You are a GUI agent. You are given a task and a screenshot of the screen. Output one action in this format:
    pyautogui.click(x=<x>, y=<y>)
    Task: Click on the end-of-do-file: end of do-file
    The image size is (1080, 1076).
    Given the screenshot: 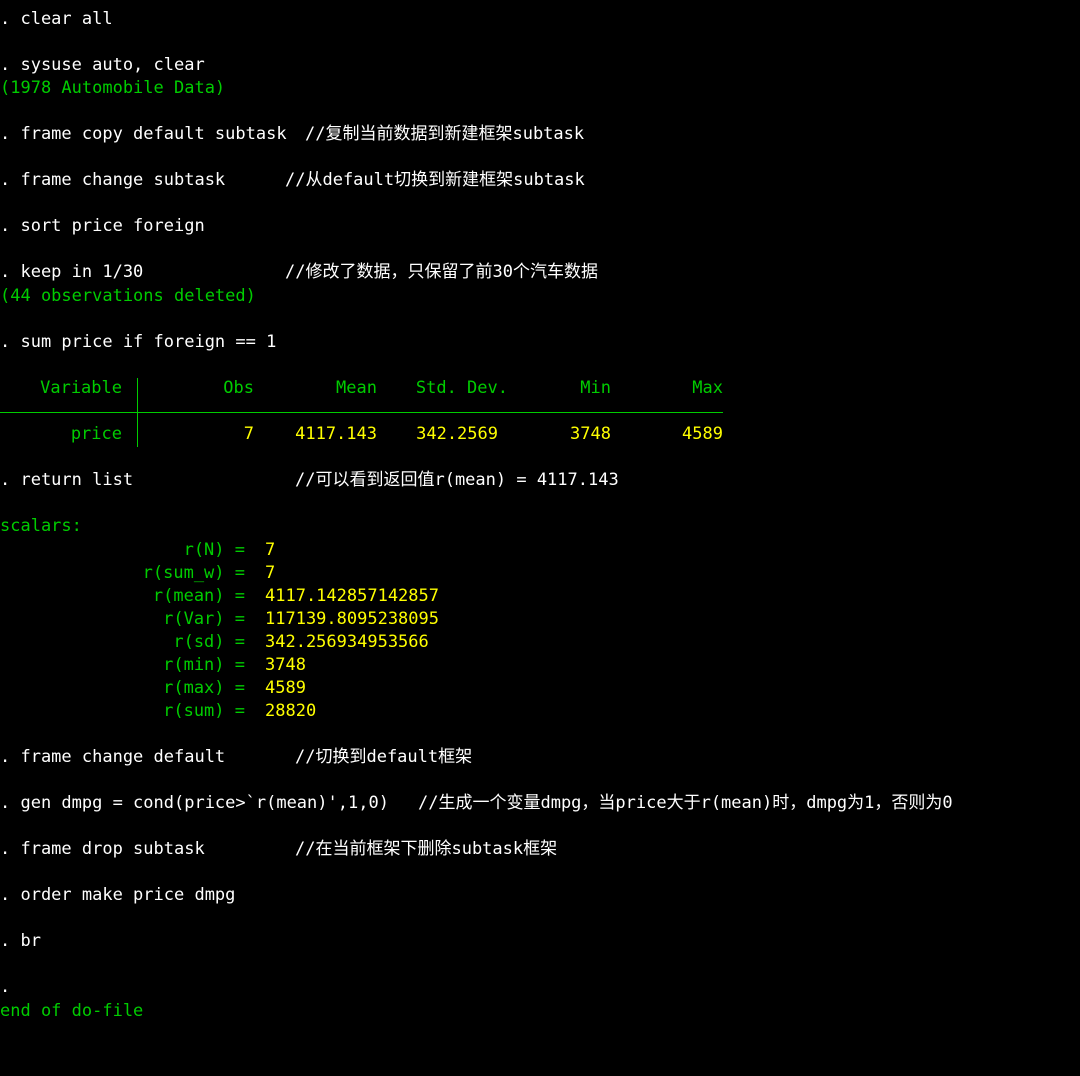 What is the action you would take?
    pyautogui.click(x=72, y=1011)
    